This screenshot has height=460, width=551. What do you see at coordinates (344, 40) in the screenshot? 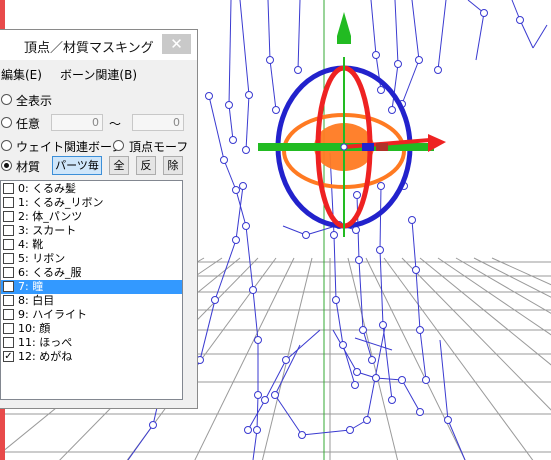
I see `gizmo-y-handle` at bounding box center [344, 40].